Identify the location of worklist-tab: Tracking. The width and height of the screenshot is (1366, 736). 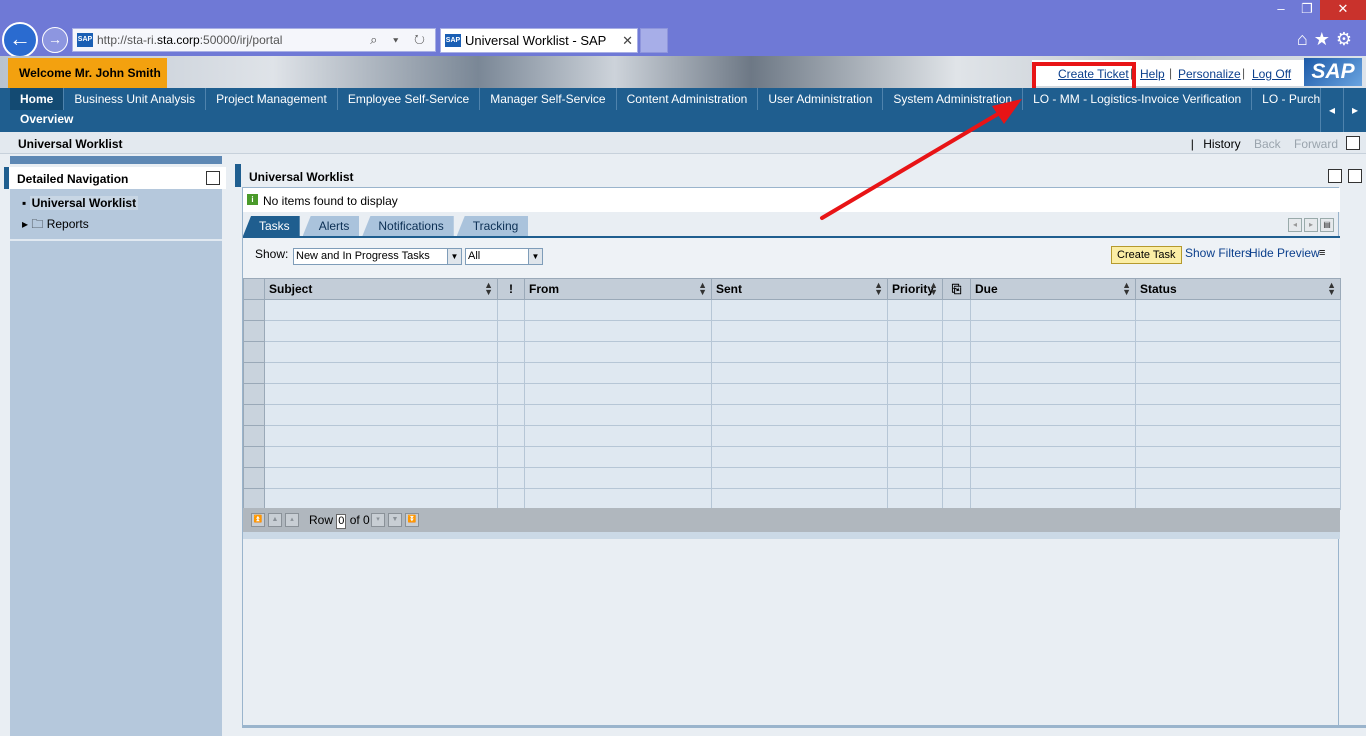
(492, 226).